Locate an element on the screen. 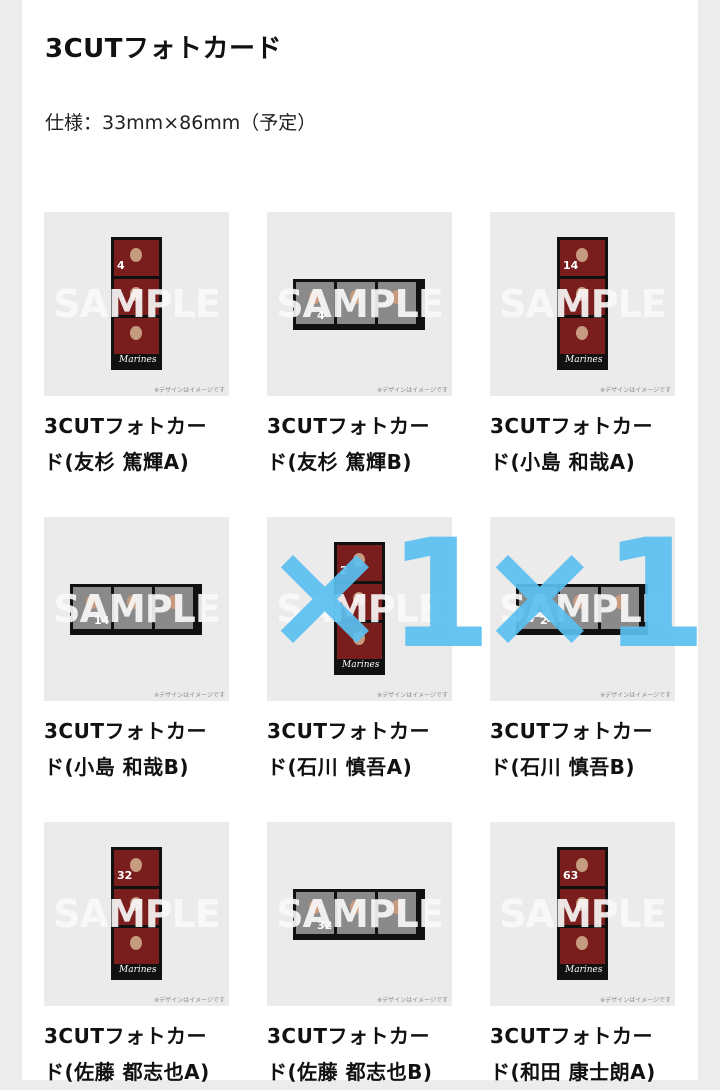  product-name: 3CUTフォトカー ド(友杉 篤輝B) is located at coordinates (359, 444).